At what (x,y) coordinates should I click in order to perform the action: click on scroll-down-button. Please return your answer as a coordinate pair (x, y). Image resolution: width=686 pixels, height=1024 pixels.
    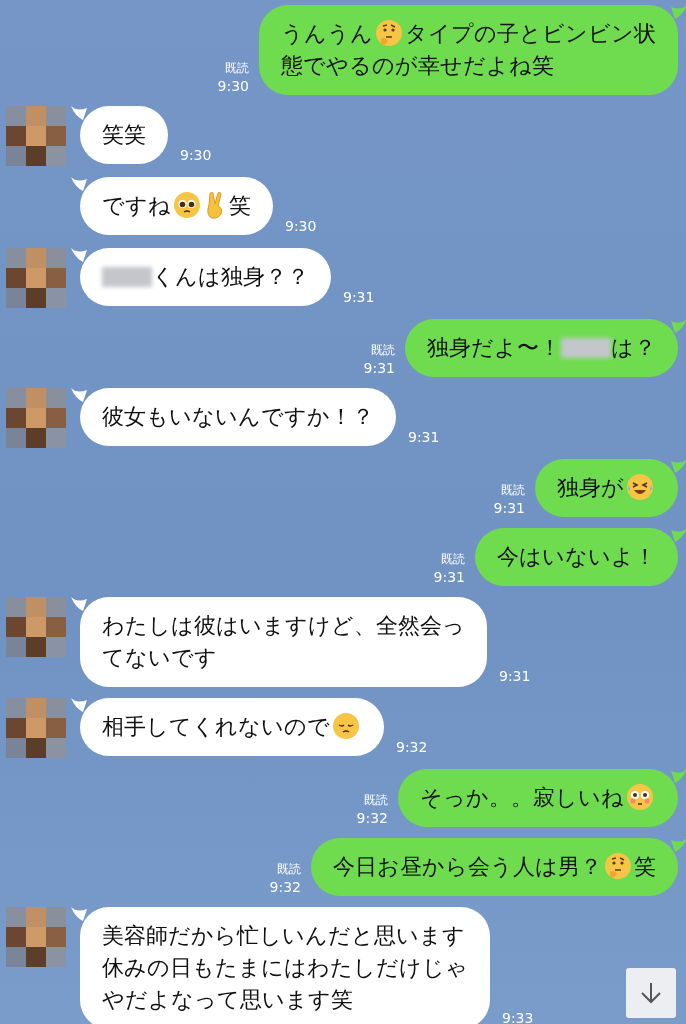
    Looking at the image, I should click on (651, 993).